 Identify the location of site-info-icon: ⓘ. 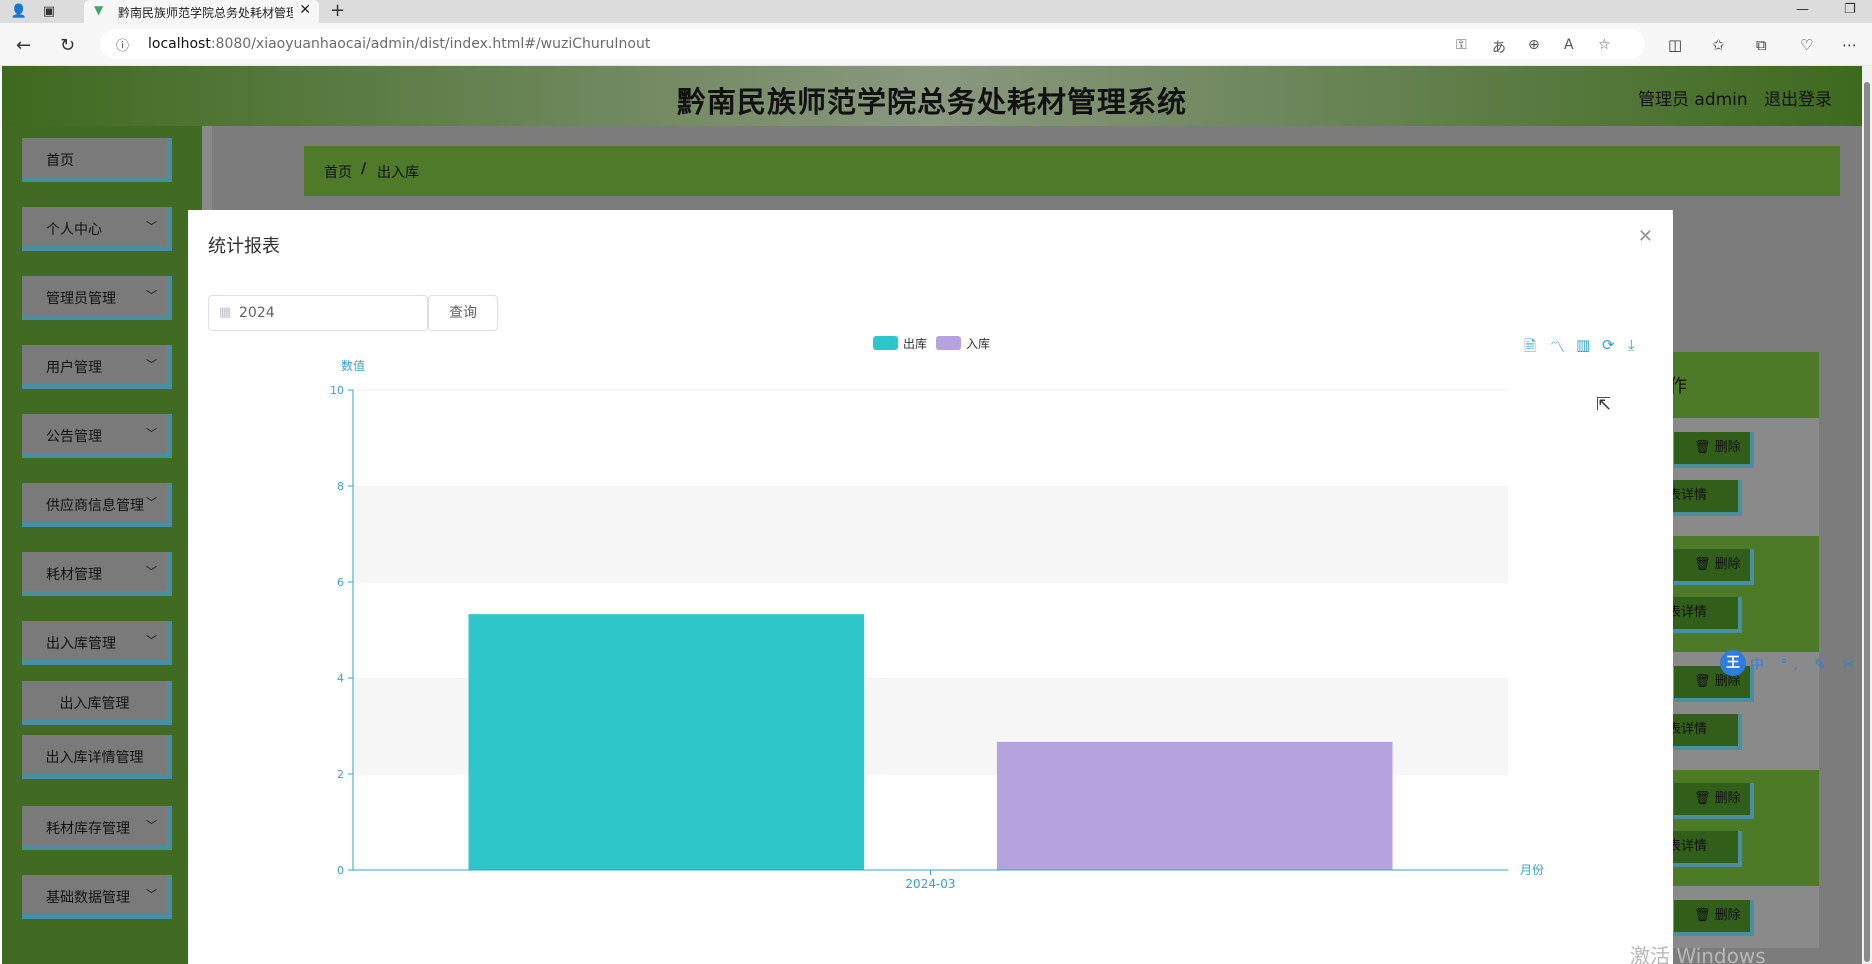
(122, 44).